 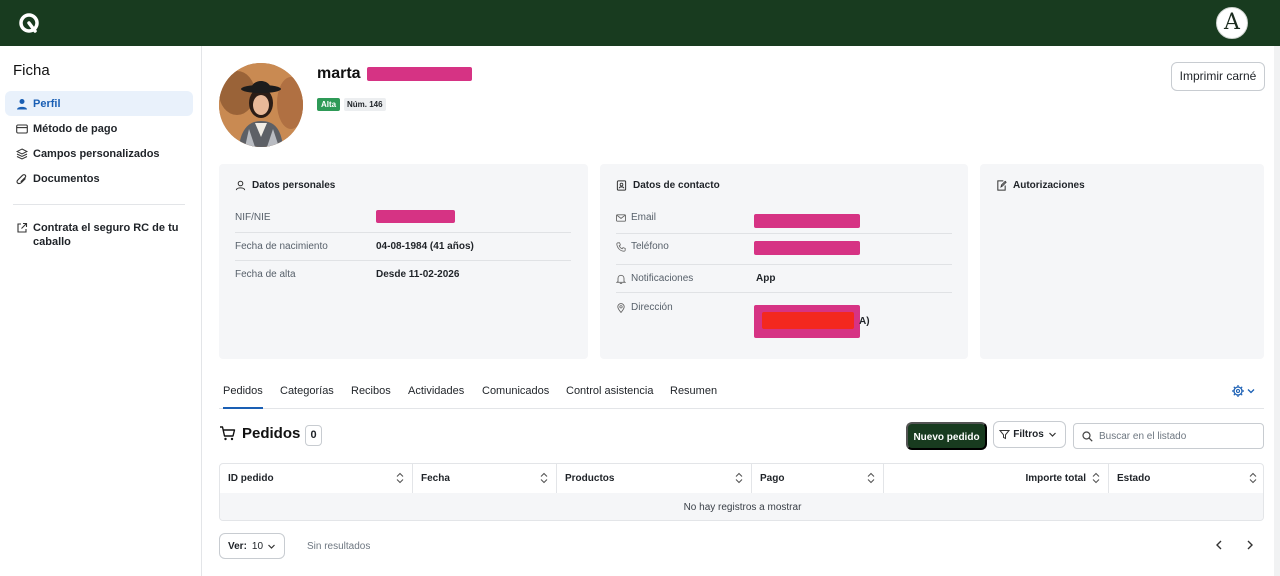 I want to click on redacted-surname, so click(x=419, y=74).